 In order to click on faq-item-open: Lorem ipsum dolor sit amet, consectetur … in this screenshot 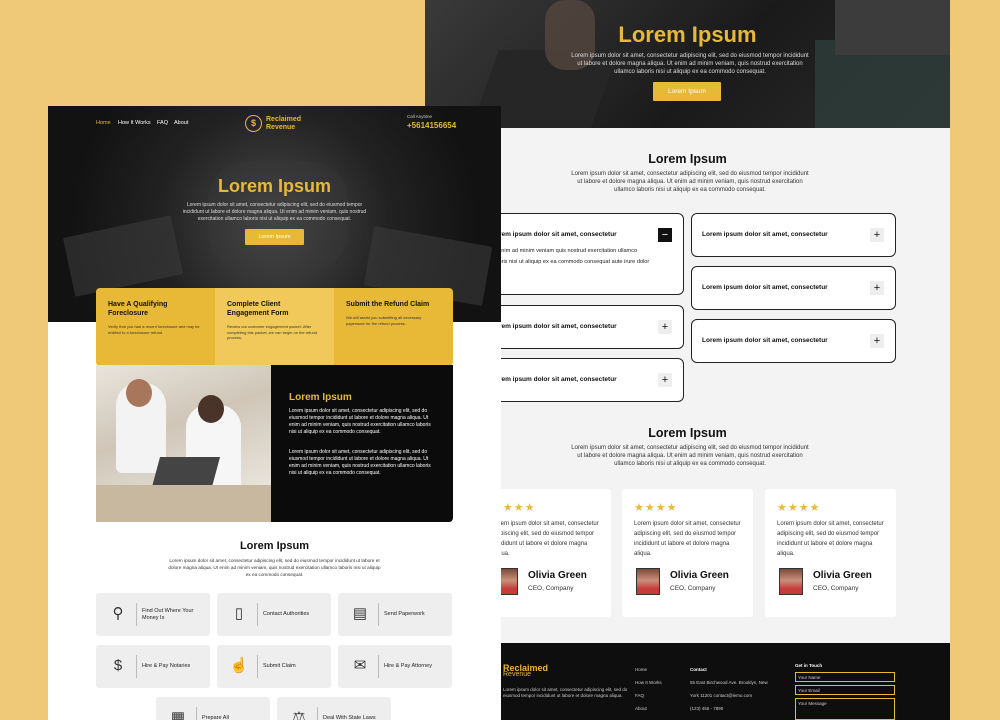, I will do `click(582, 254)`.